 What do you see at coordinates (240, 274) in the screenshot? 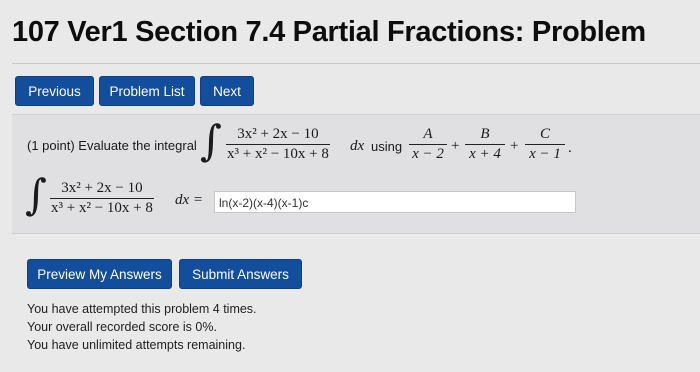
I see `submit-answers-button: Submit Answers` at bounding box center [240, 274].